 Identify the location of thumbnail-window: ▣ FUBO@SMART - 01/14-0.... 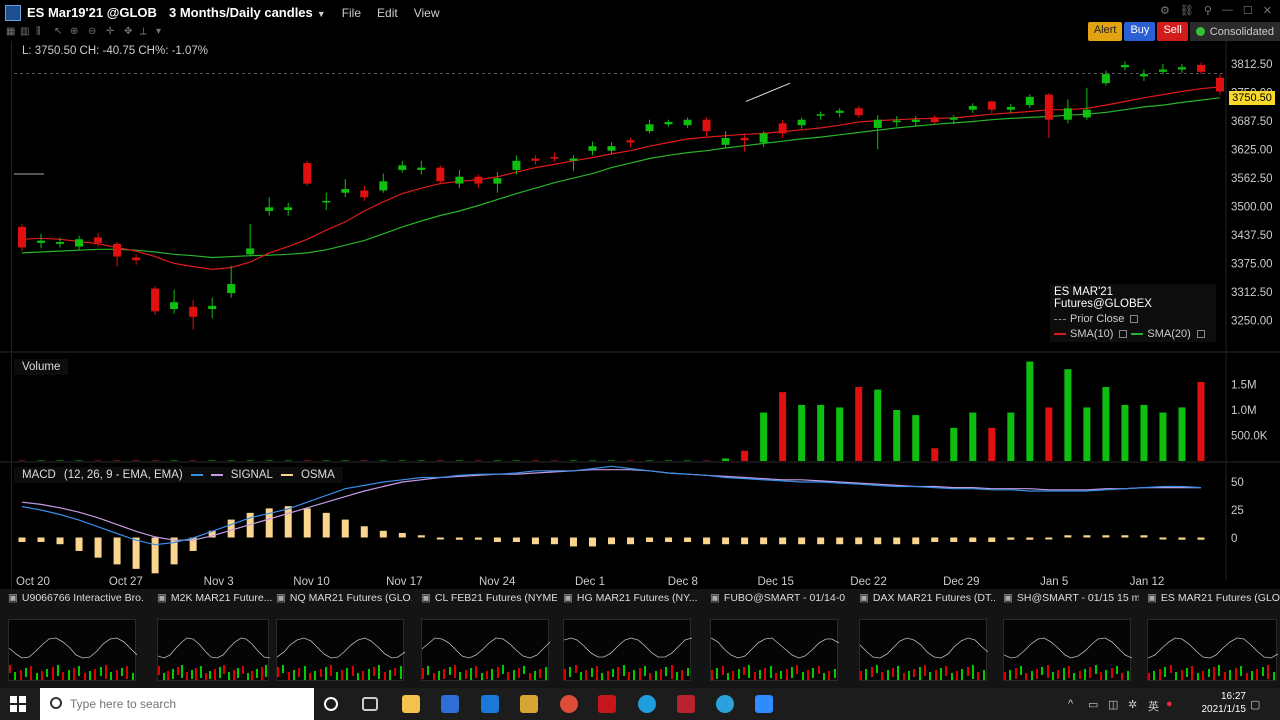
(778, 638).